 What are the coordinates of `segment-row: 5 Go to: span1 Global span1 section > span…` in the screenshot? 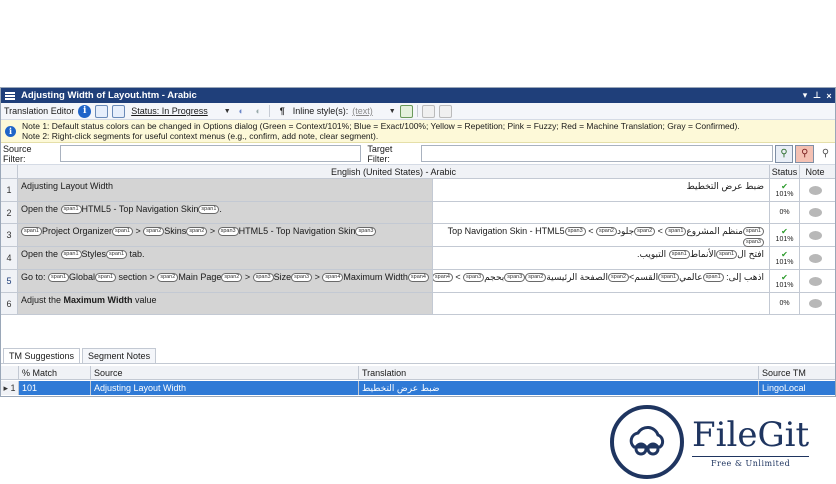 It's located at (418, 281).